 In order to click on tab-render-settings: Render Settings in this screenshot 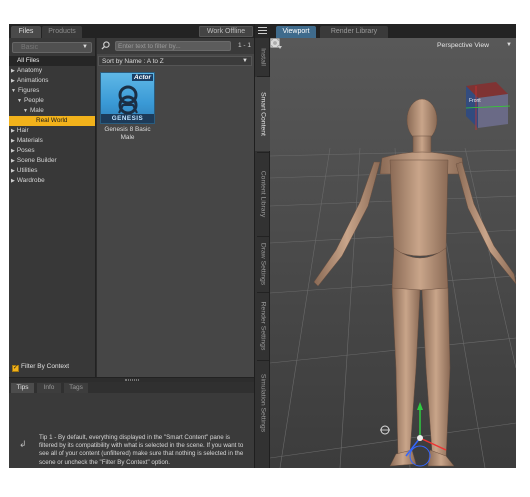, I will do `click(263, 326)`.